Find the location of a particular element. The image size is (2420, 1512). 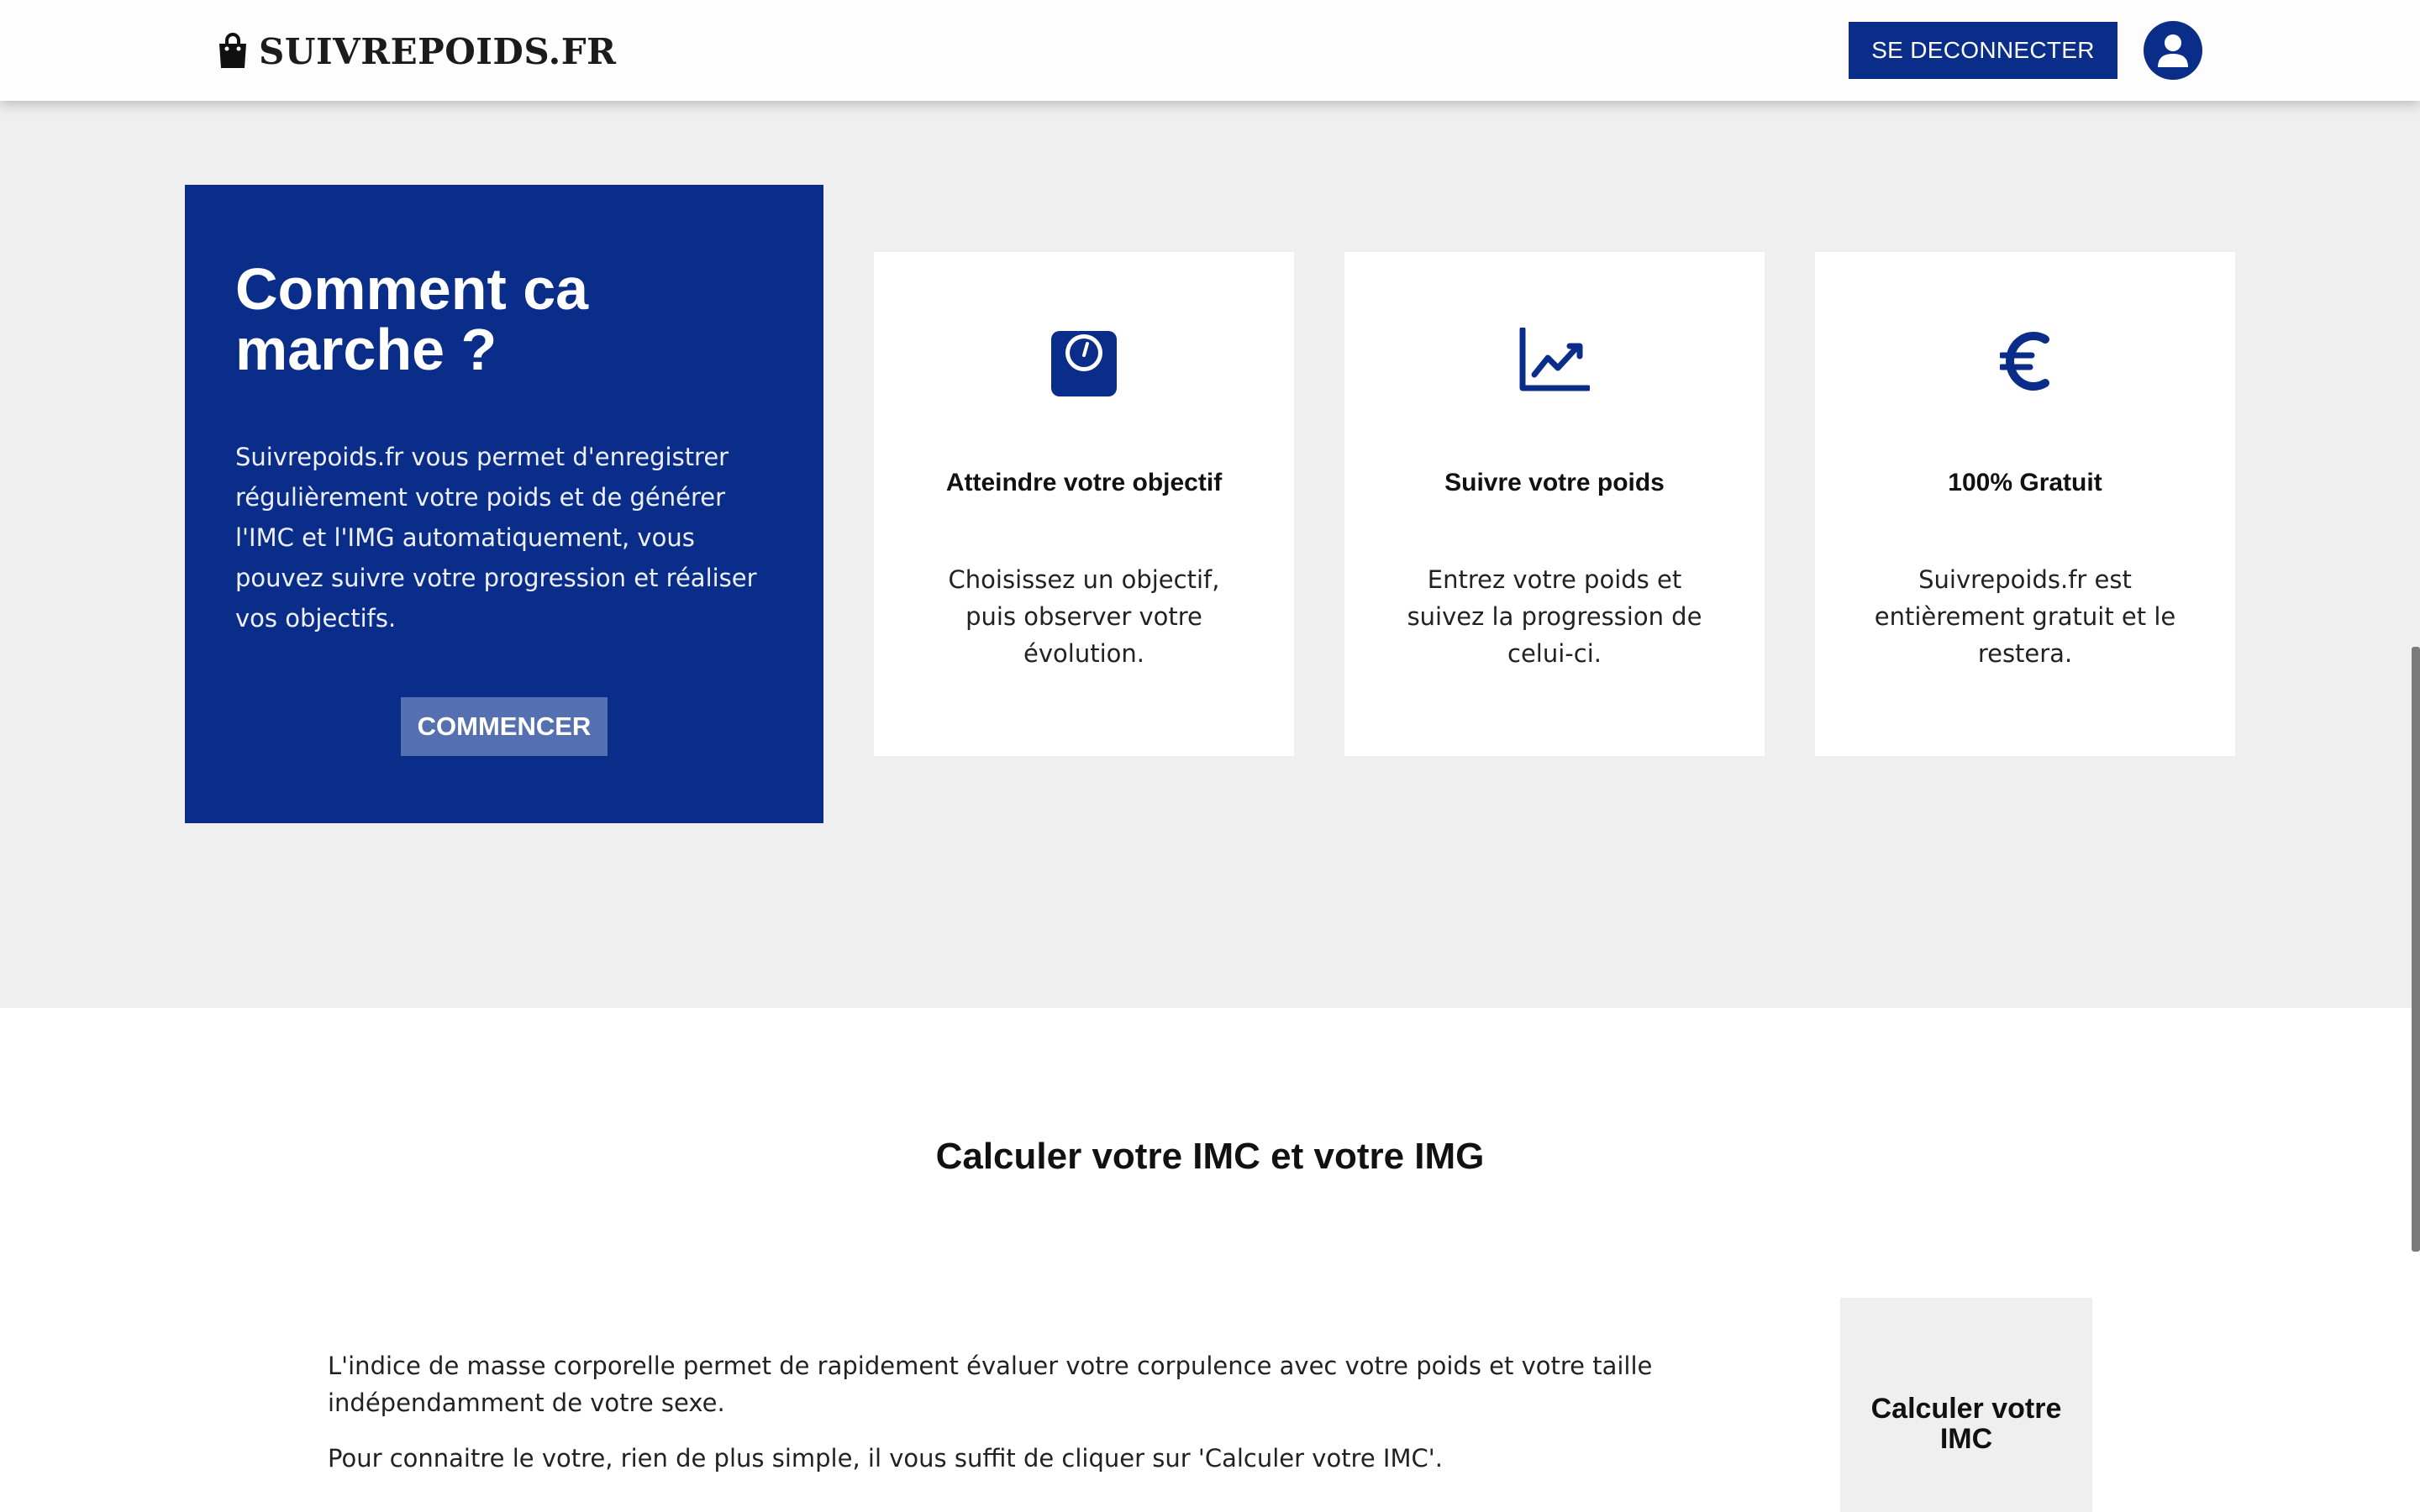

shopping-bag-icon is located at coordinates (233, 50).